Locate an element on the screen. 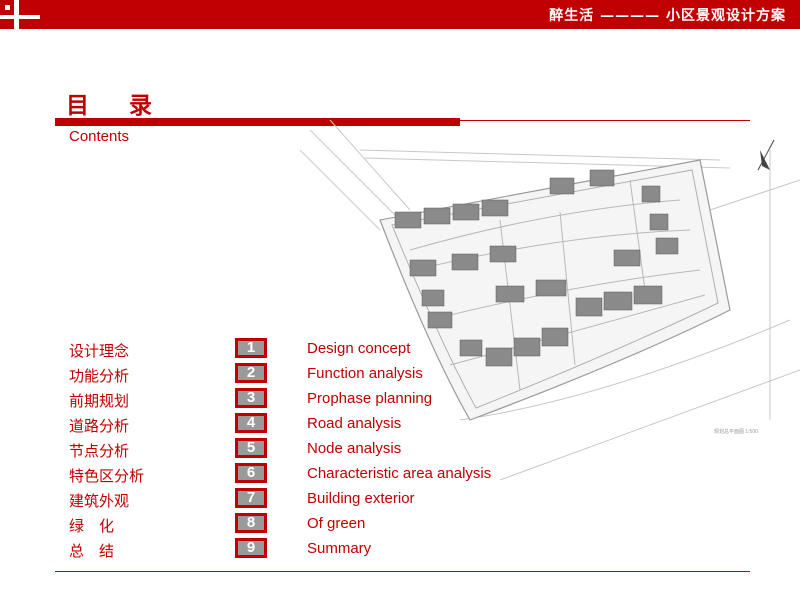  logo-icon is located at coordinates (20, 14).